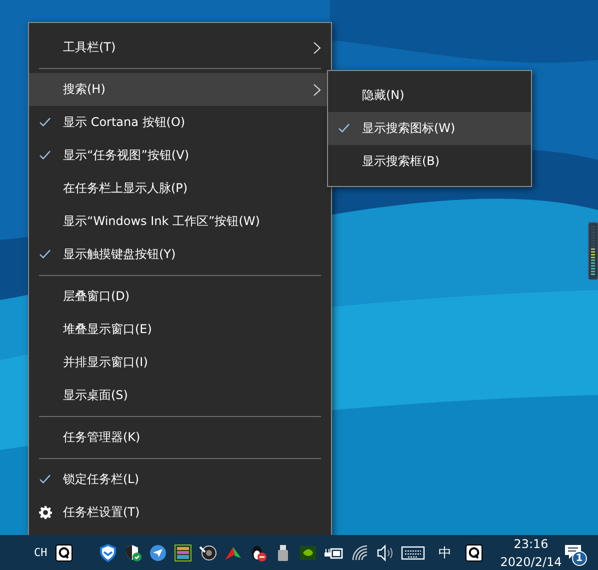  I want to click on wifi-icon, so click(360, 553).